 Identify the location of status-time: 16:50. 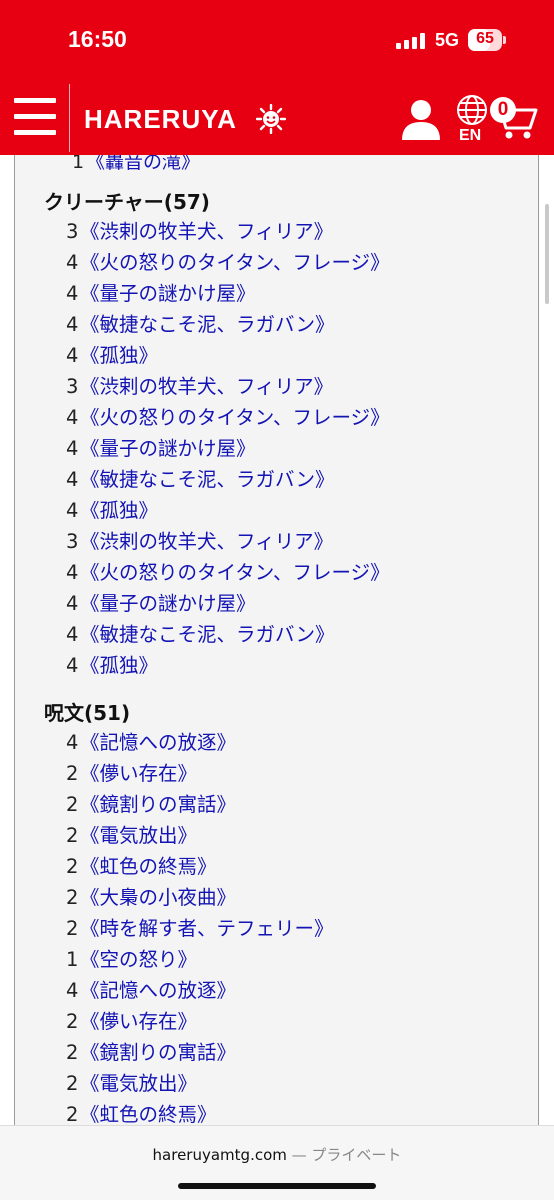
(97, 39).